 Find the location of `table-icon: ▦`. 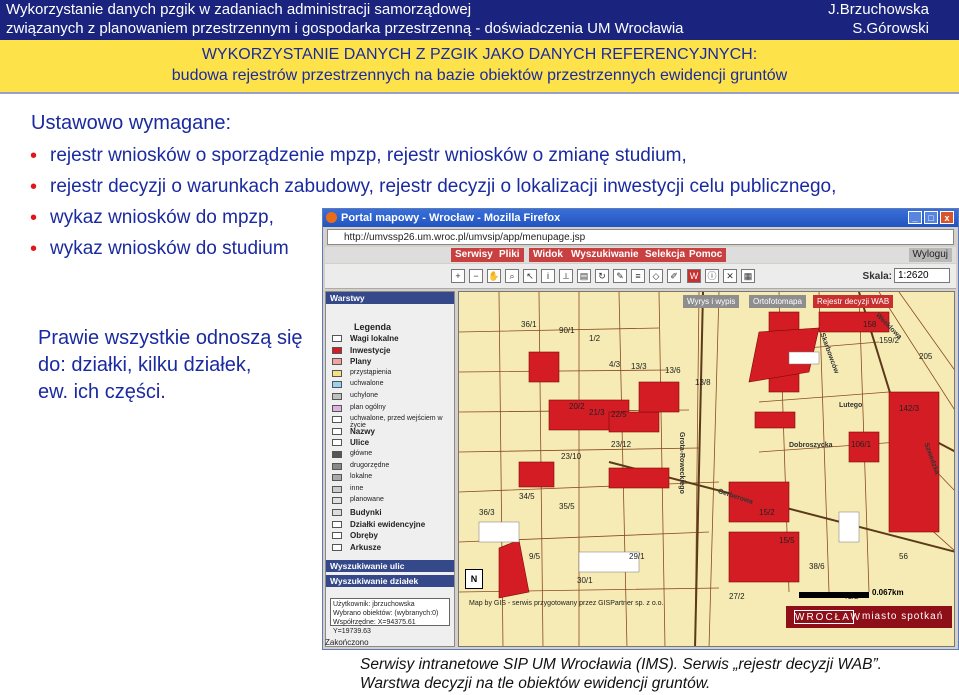

table-icon: ▦ is located at coordinates (748, 276).